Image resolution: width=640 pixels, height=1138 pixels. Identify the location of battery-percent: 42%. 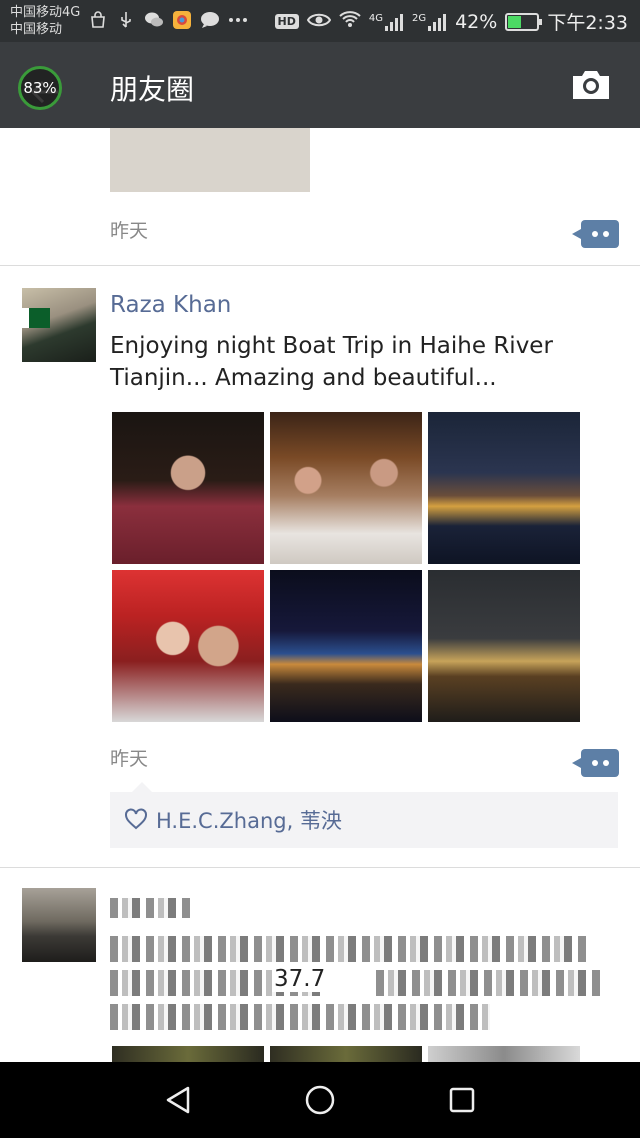
(476, 21).